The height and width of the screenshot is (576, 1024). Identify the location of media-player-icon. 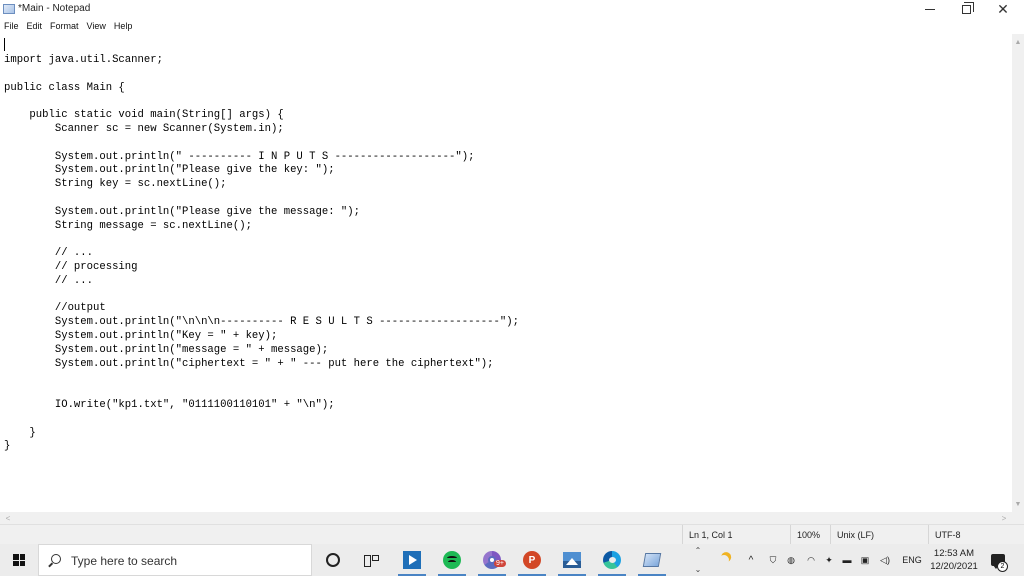
(412, 560).